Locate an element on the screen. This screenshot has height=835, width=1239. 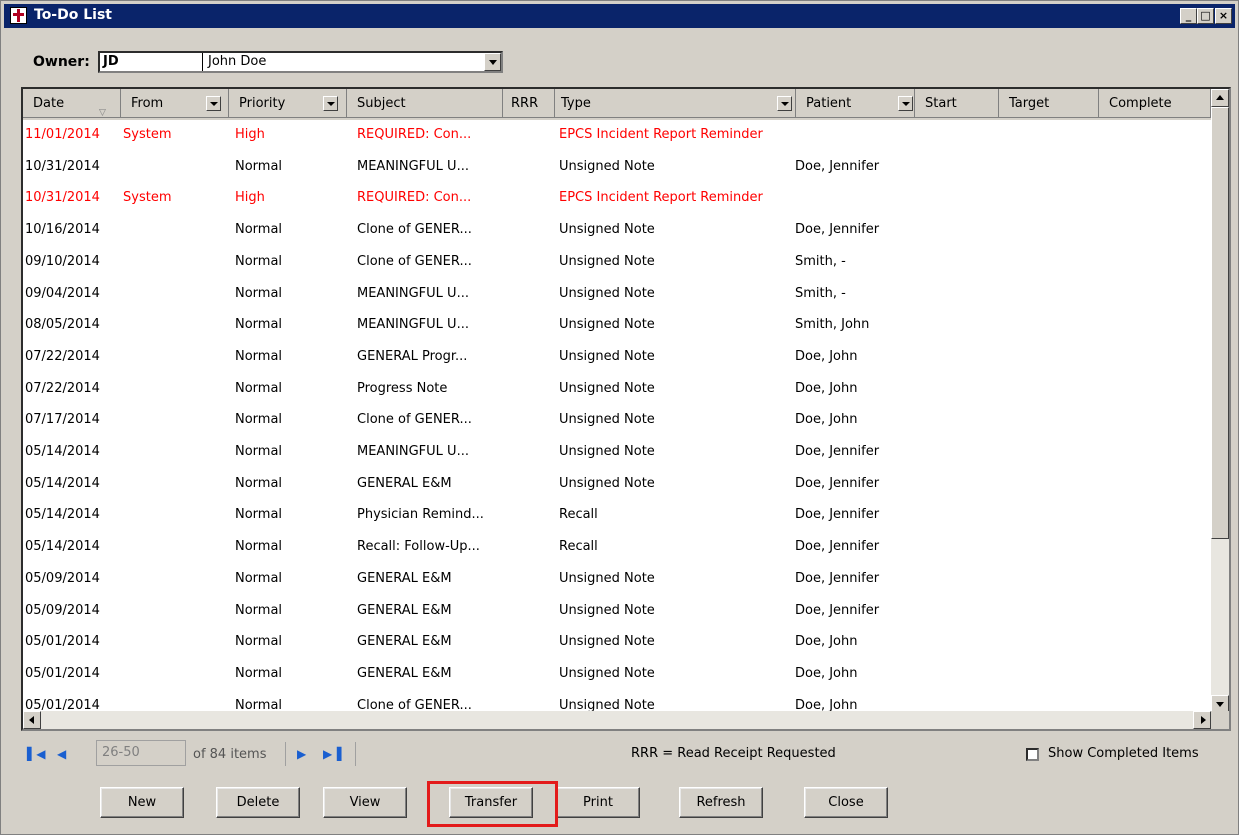
column-header-subject: Subject is located at coordinates (425, 103).